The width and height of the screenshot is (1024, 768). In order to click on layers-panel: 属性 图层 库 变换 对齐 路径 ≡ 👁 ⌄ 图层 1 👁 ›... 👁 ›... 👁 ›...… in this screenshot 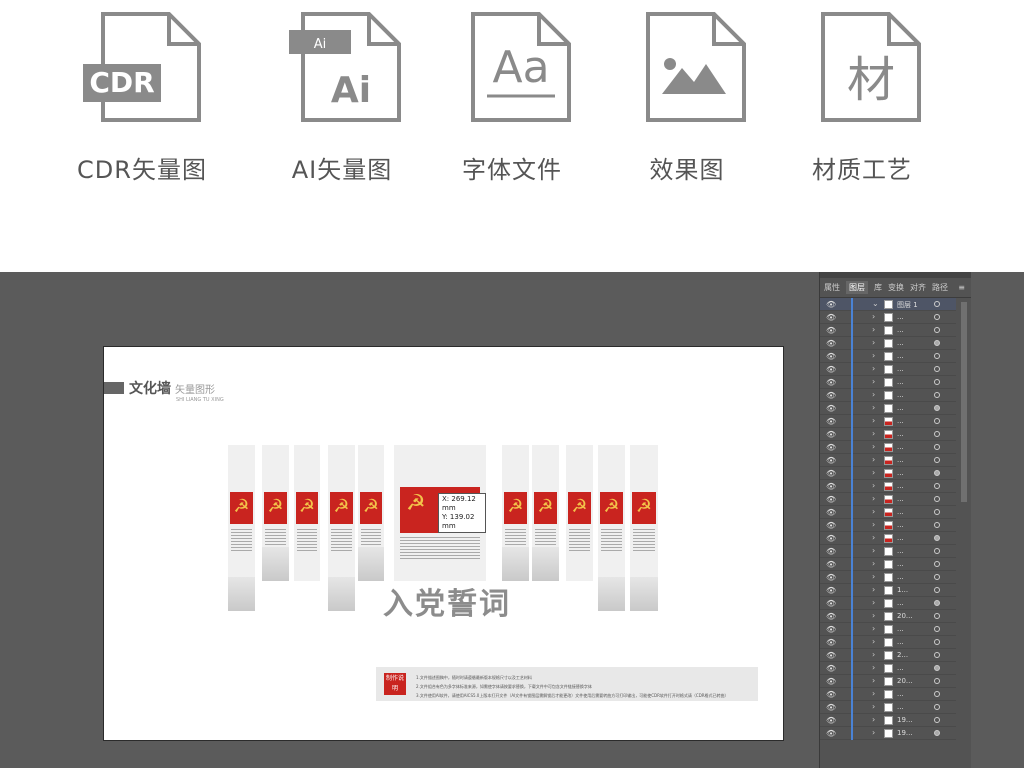, I will do `click(895, 520)`.